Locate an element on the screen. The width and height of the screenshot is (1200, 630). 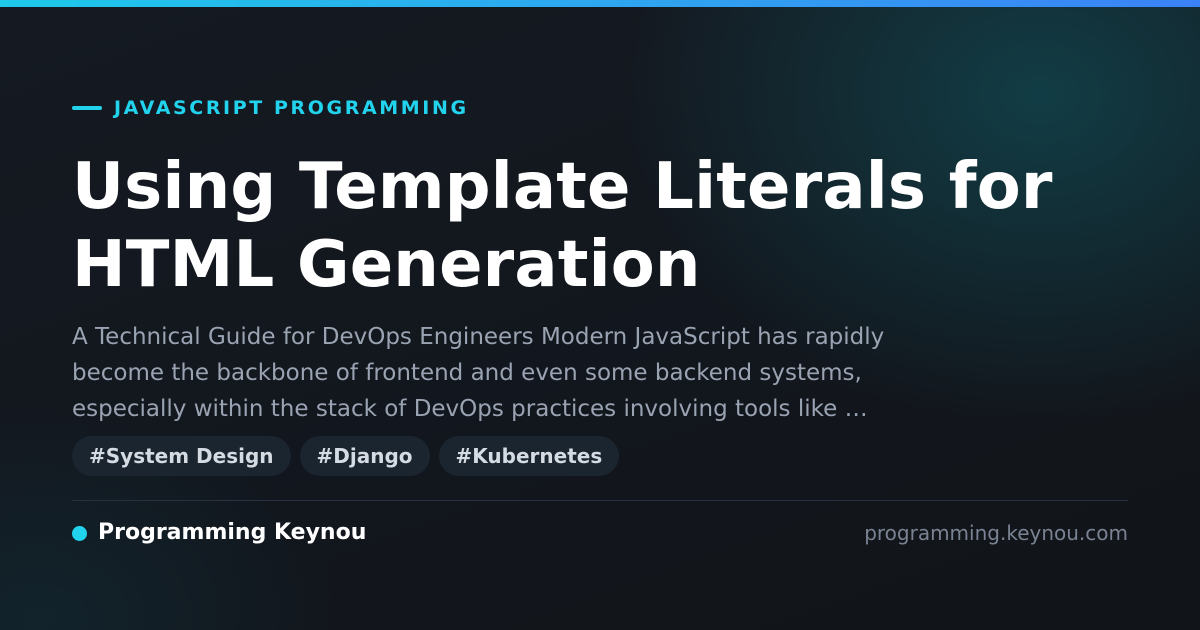
brand: Programming Keynou is located at coordinates (219, 533).